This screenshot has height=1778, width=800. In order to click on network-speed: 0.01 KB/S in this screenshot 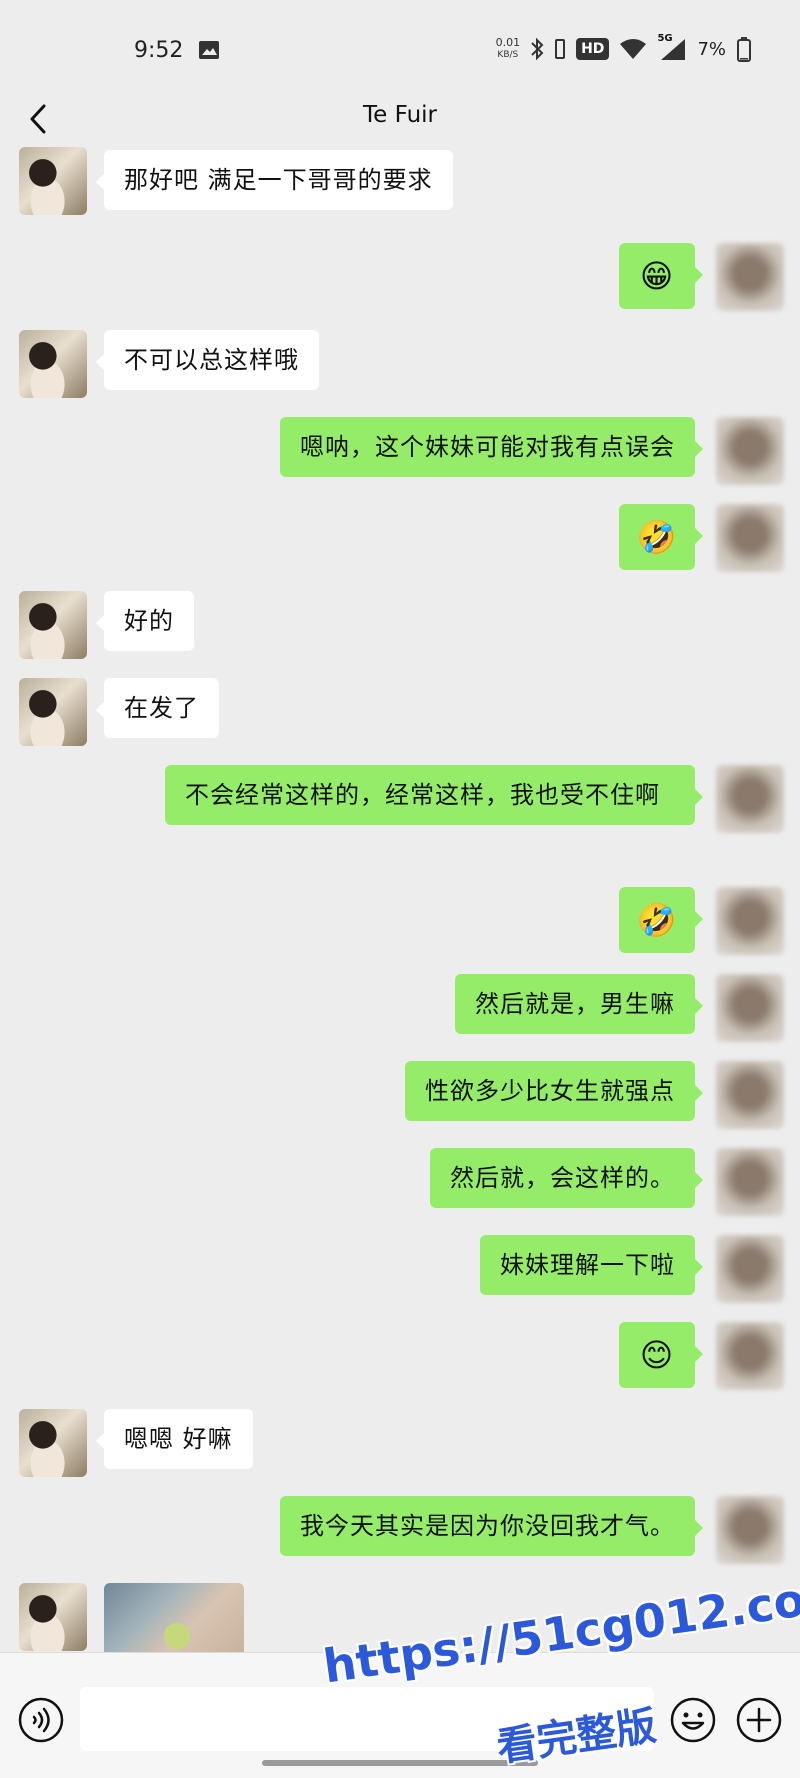, I will do `click(508, 49)`.